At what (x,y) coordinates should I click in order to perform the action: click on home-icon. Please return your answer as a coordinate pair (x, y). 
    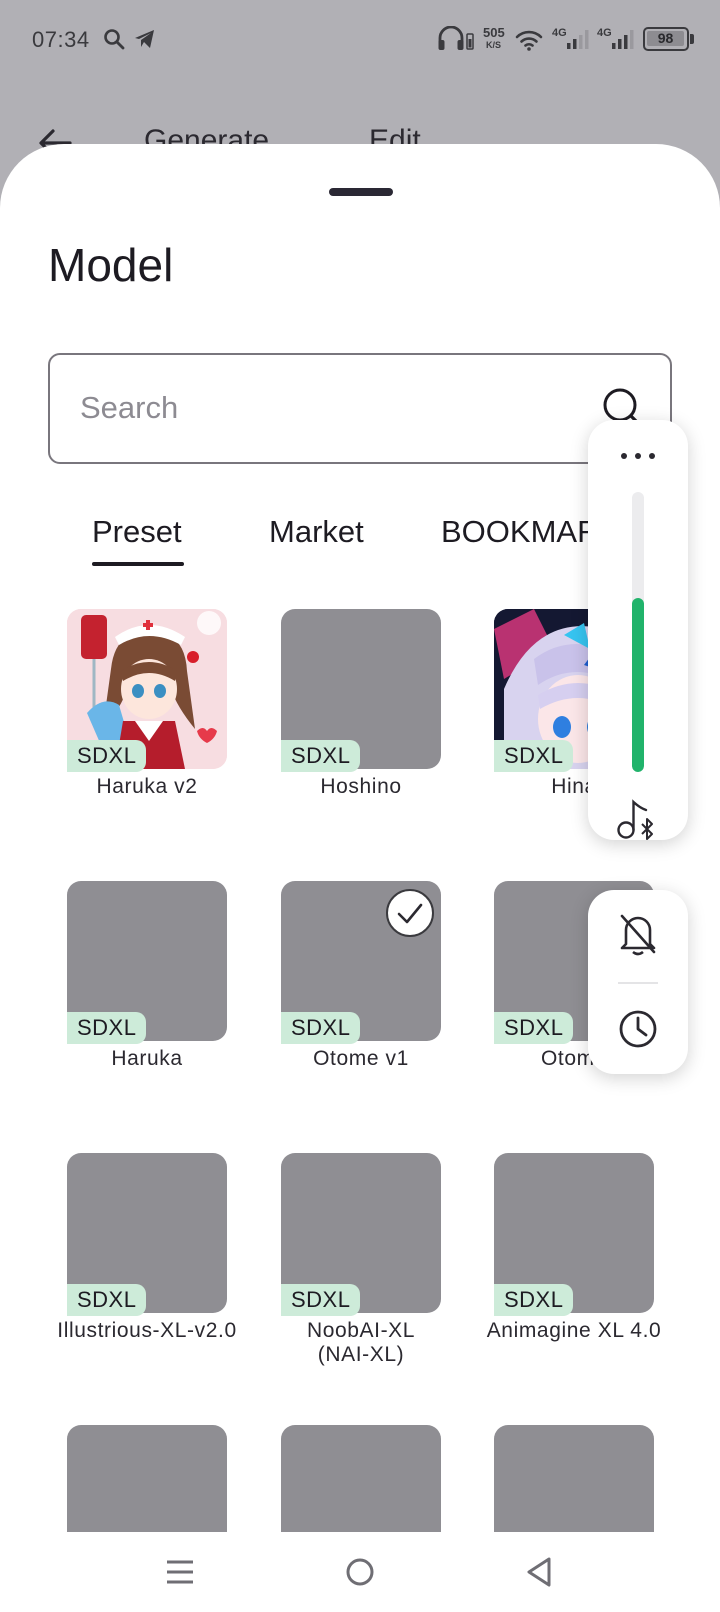
    Looking at the image, I should click on (360, 1572).